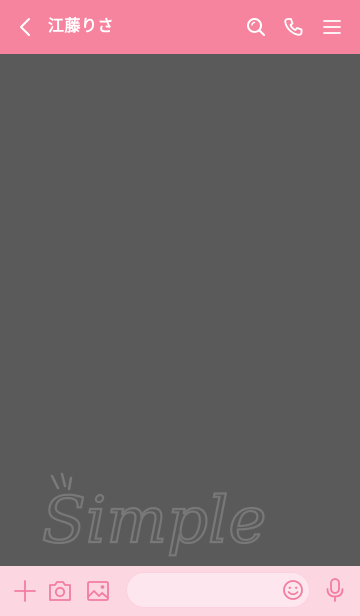 This screenshot has height=616, width=360. Describe the element at coordinates (335, 590) in the screenshot. I see `microphone-icon` at that location.